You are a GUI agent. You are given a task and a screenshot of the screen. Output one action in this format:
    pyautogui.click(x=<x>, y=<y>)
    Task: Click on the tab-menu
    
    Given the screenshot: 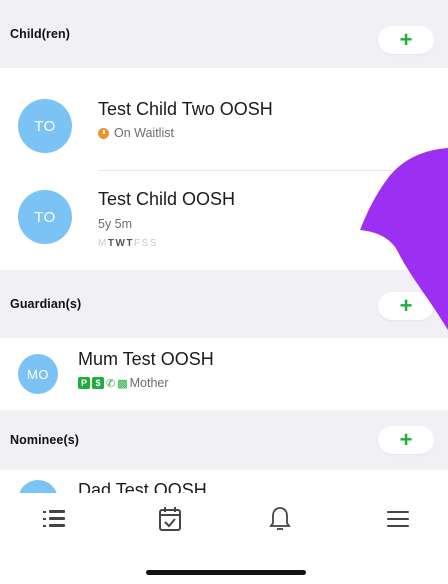 What is the action you would take?
    pyautogui.click(x=398, y=519)
    